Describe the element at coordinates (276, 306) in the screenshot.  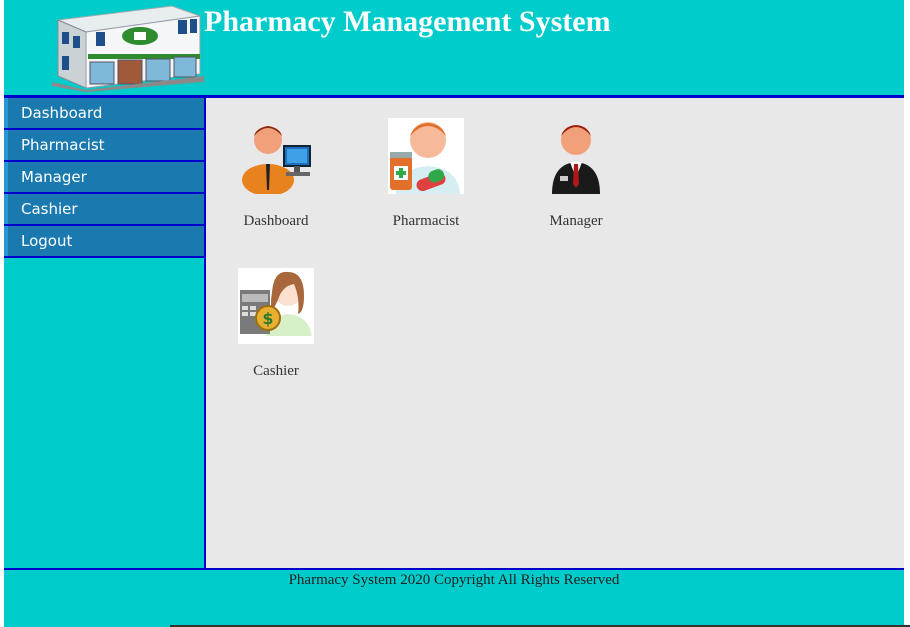
I see `cashier-icon: $` at that location.